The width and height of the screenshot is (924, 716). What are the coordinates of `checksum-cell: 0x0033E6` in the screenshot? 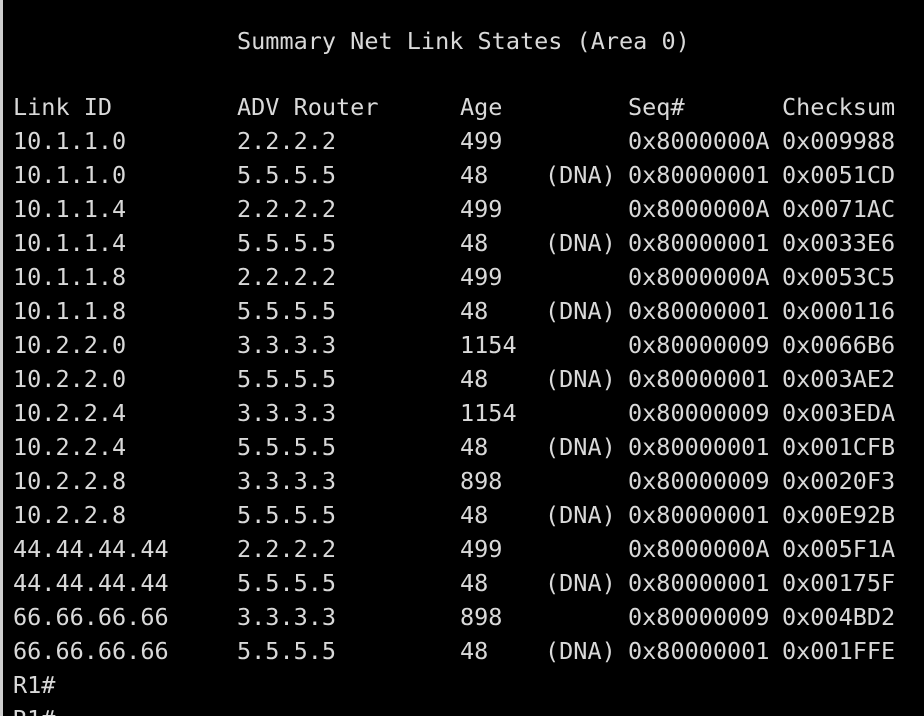 It's located at (839, 243).